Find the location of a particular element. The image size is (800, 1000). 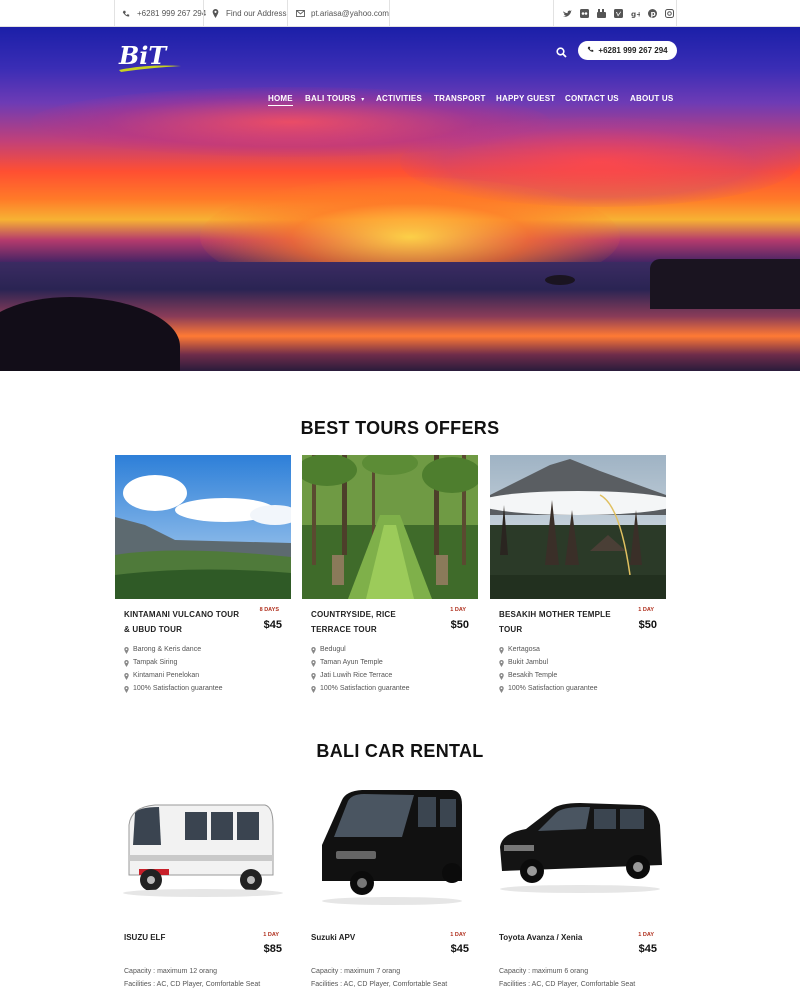

svg-text: g+ is located at coordinates (635, 14).